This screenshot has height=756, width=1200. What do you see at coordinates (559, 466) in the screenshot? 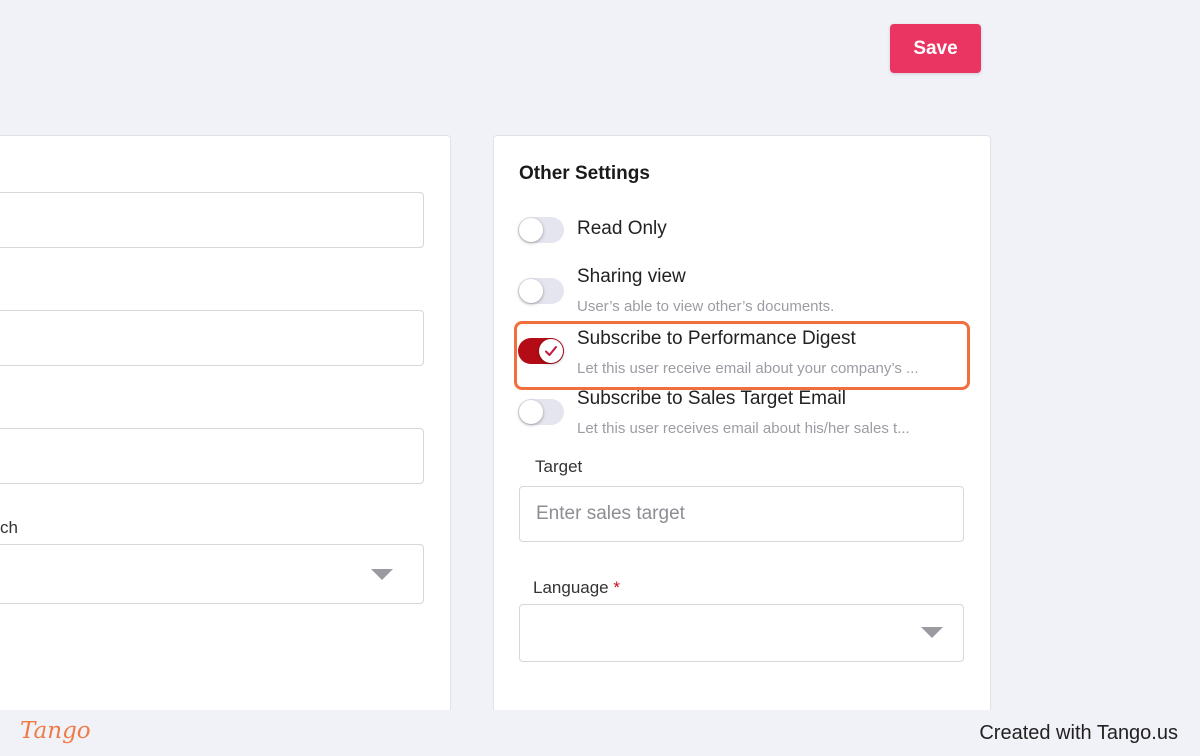
I see `target-label: Target` at bounding box center [559, 466].